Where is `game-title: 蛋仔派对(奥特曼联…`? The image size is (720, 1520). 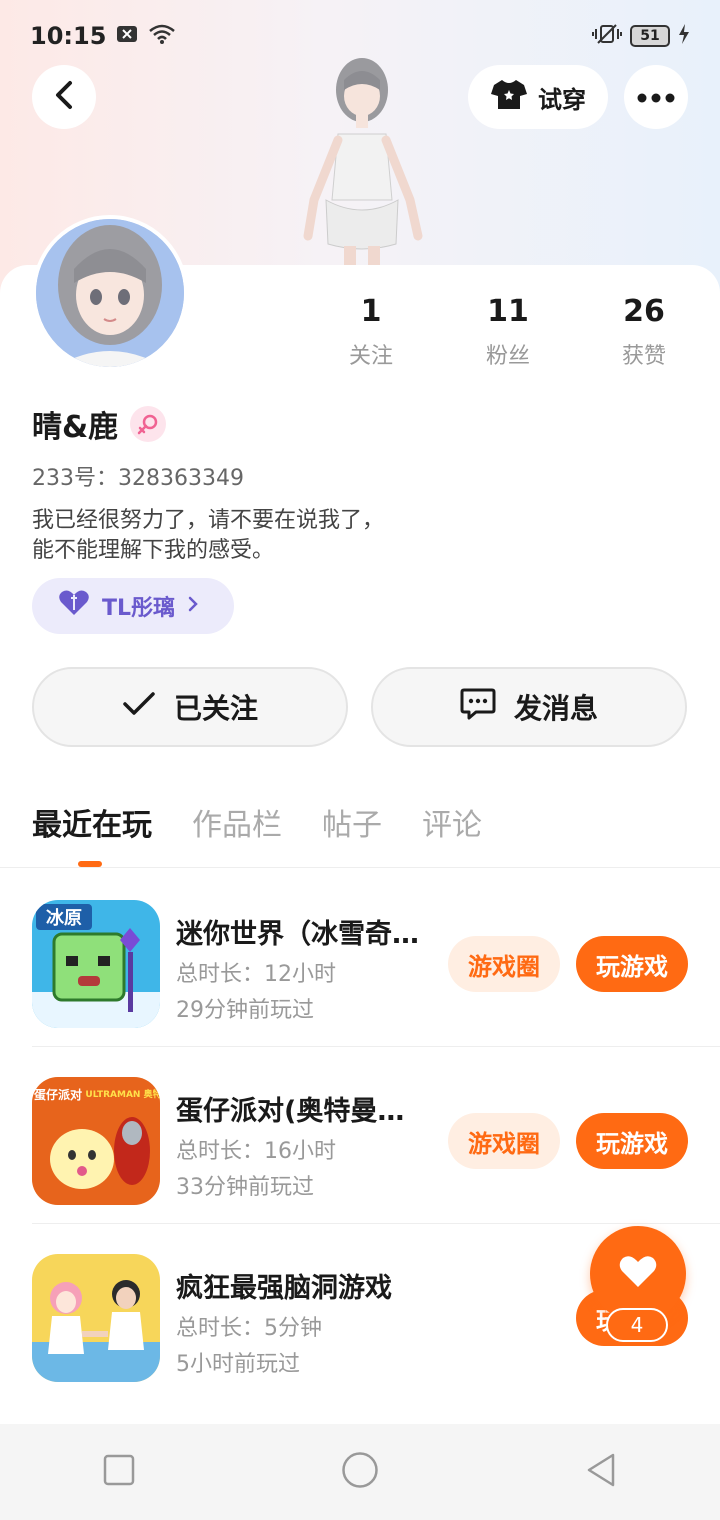
game-title: 蛋仔派对(奥特曼联… is located at coordinates (303, 1111).